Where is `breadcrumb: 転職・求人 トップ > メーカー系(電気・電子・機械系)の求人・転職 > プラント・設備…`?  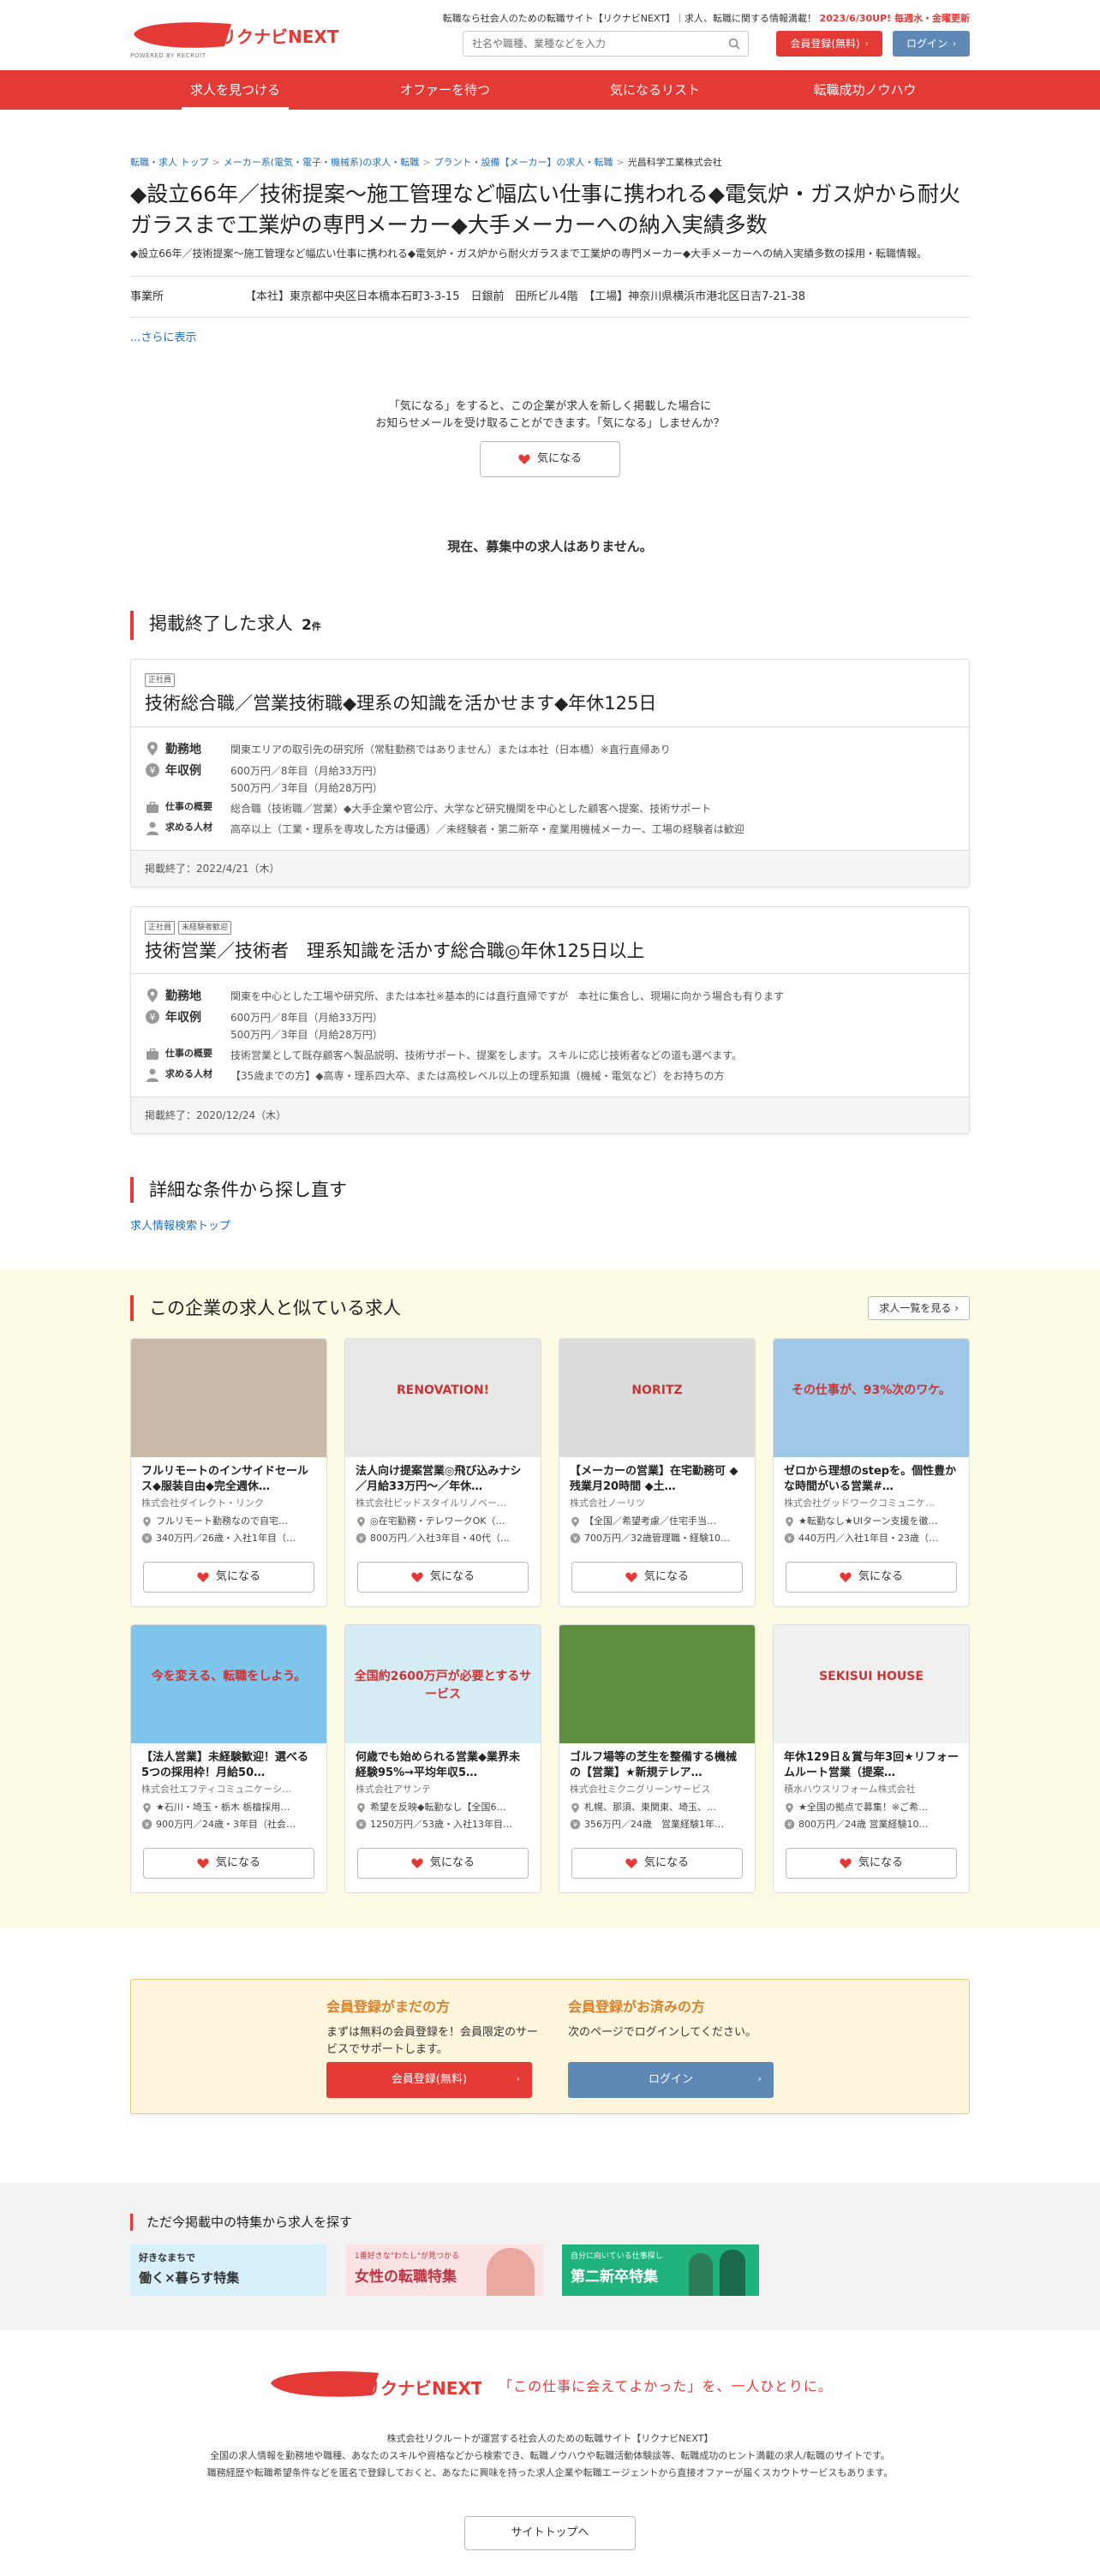 breadcrumb: 転職・求人 トップ > メーカー系(電気・電子・機械系)の求人・転職 > プラント・設備… is located at coordinates (426, 163).